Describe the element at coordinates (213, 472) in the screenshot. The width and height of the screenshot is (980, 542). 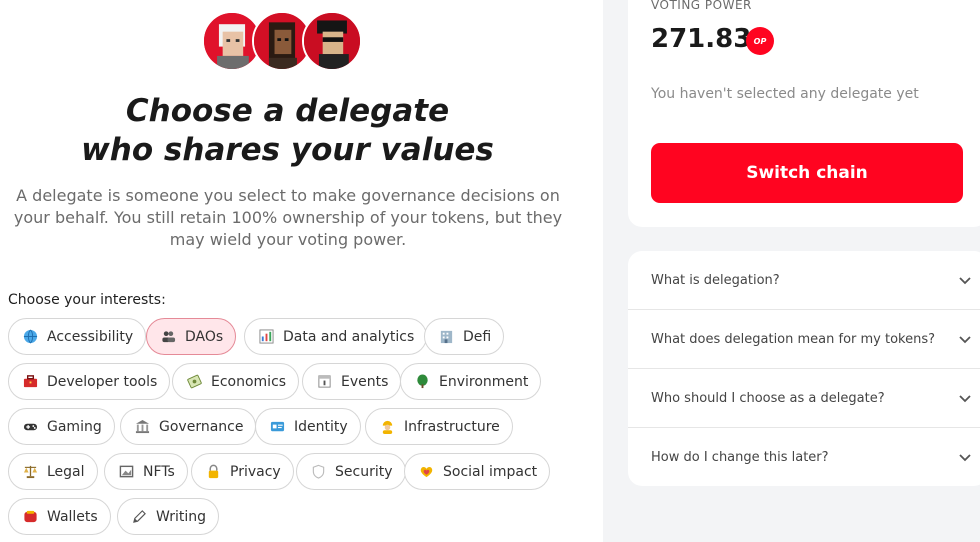
I see `lock-icon` at that location.